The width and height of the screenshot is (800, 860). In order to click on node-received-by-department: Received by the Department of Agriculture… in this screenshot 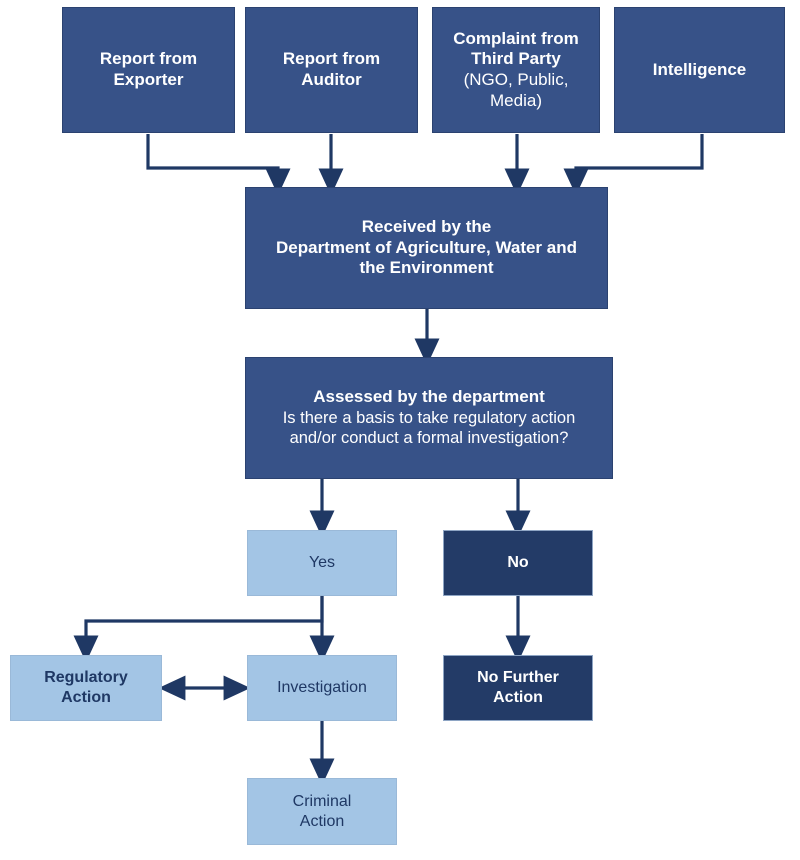, I will do `click(426, 248)`.